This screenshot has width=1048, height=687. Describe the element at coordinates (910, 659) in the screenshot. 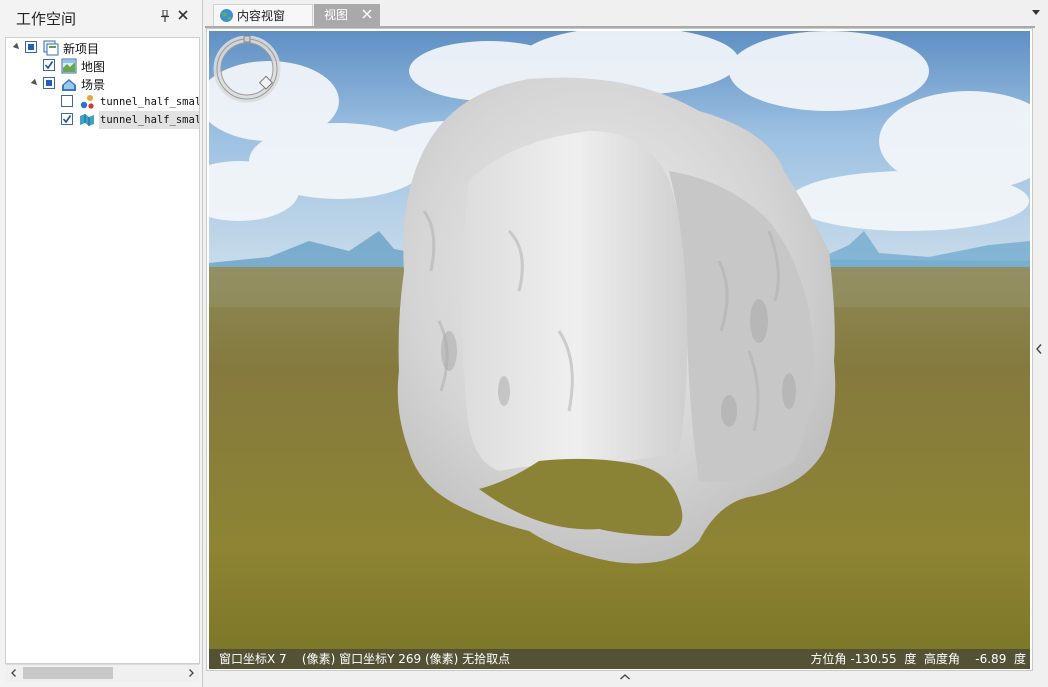

I see `azimuth-unit: 度` at that location.